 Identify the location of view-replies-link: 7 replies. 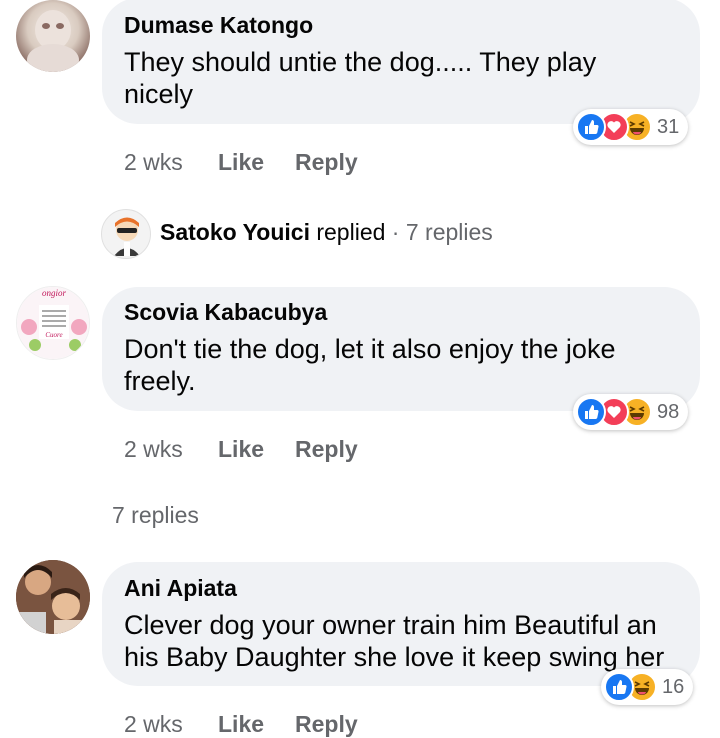
(155, 515).